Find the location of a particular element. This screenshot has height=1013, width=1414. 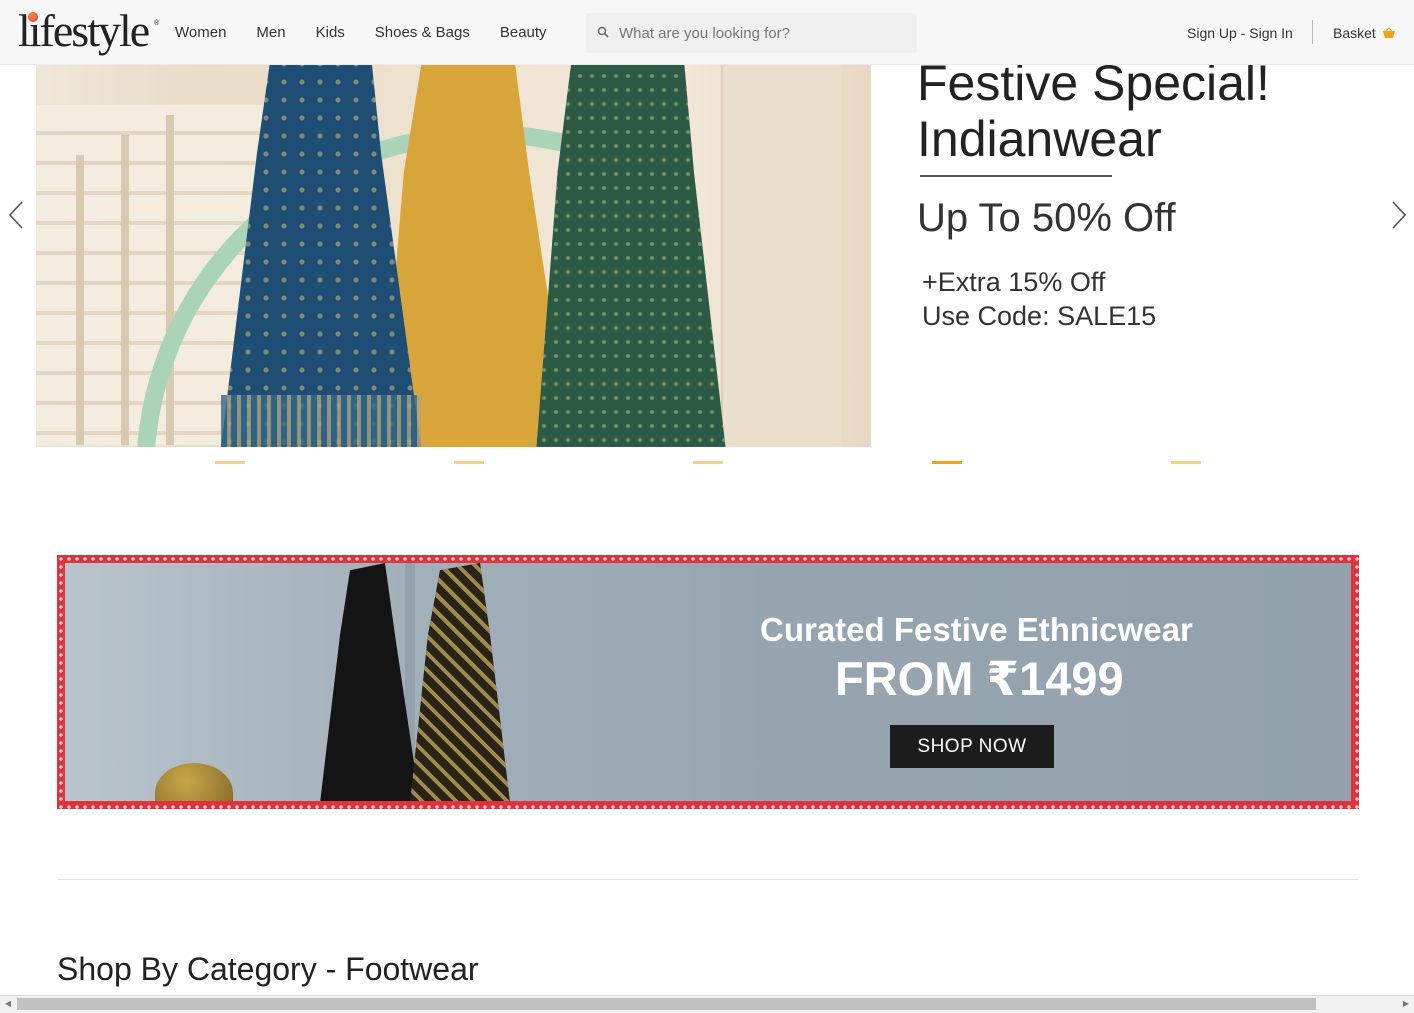

nav-item-women: Women is located at coordinates (200, 32).